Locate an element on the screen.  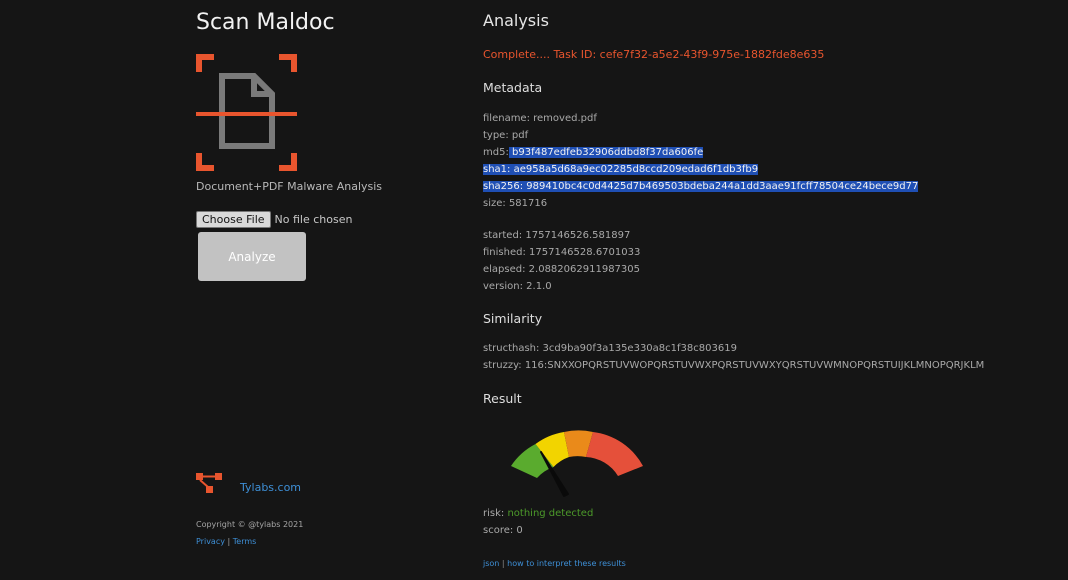
md5-row: md5: b93f487edfeb32906ddbd8f37da606fe is located at coordinates (700, 152).